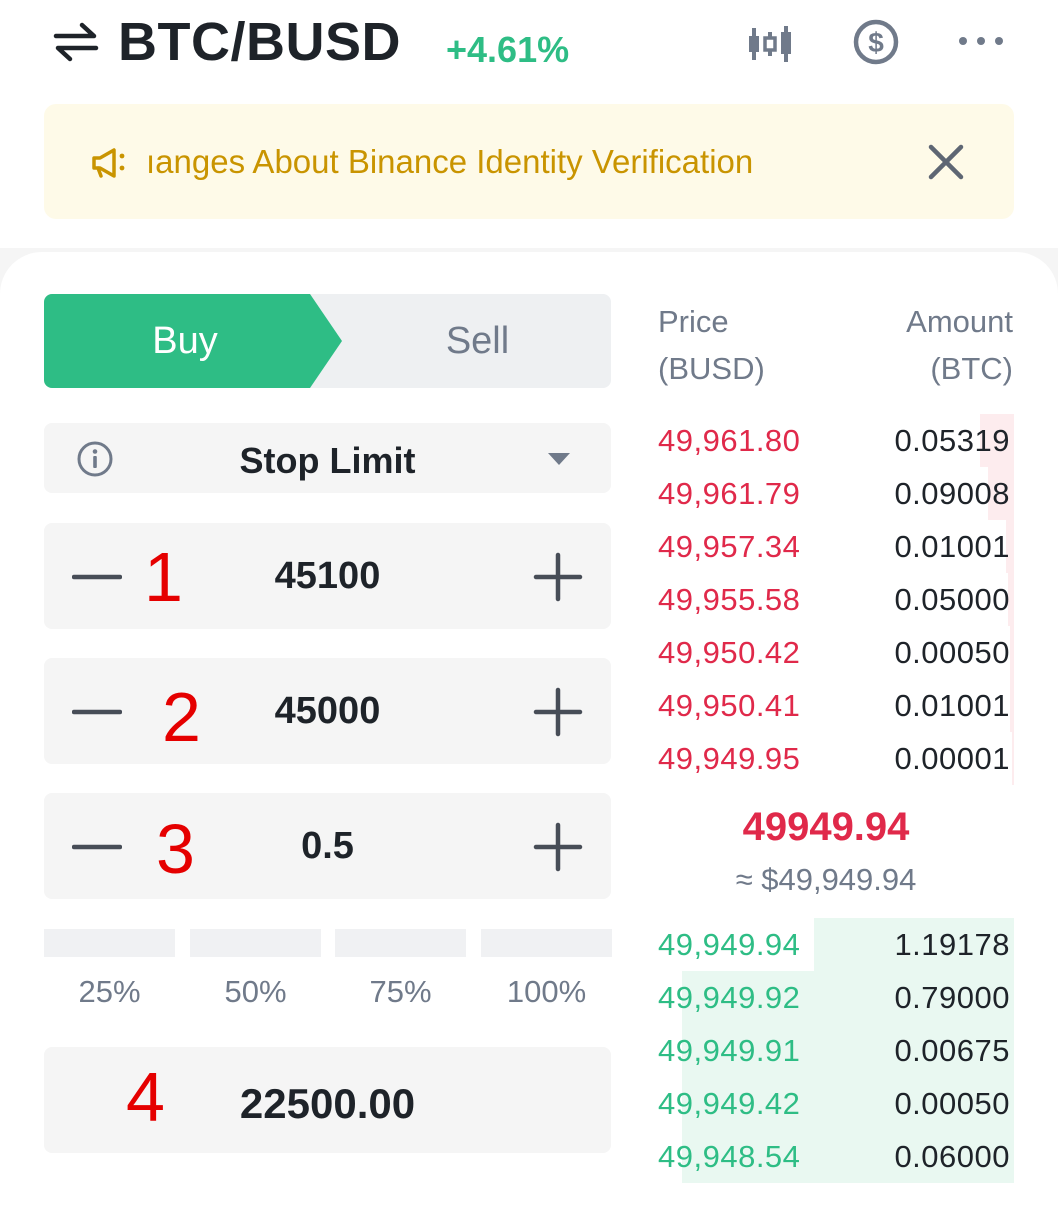 Image resolution: width=1058 pixels, height=1212 pixels. I want to click on bid-row: 49,949.92 0.79000, so click(836, 997).